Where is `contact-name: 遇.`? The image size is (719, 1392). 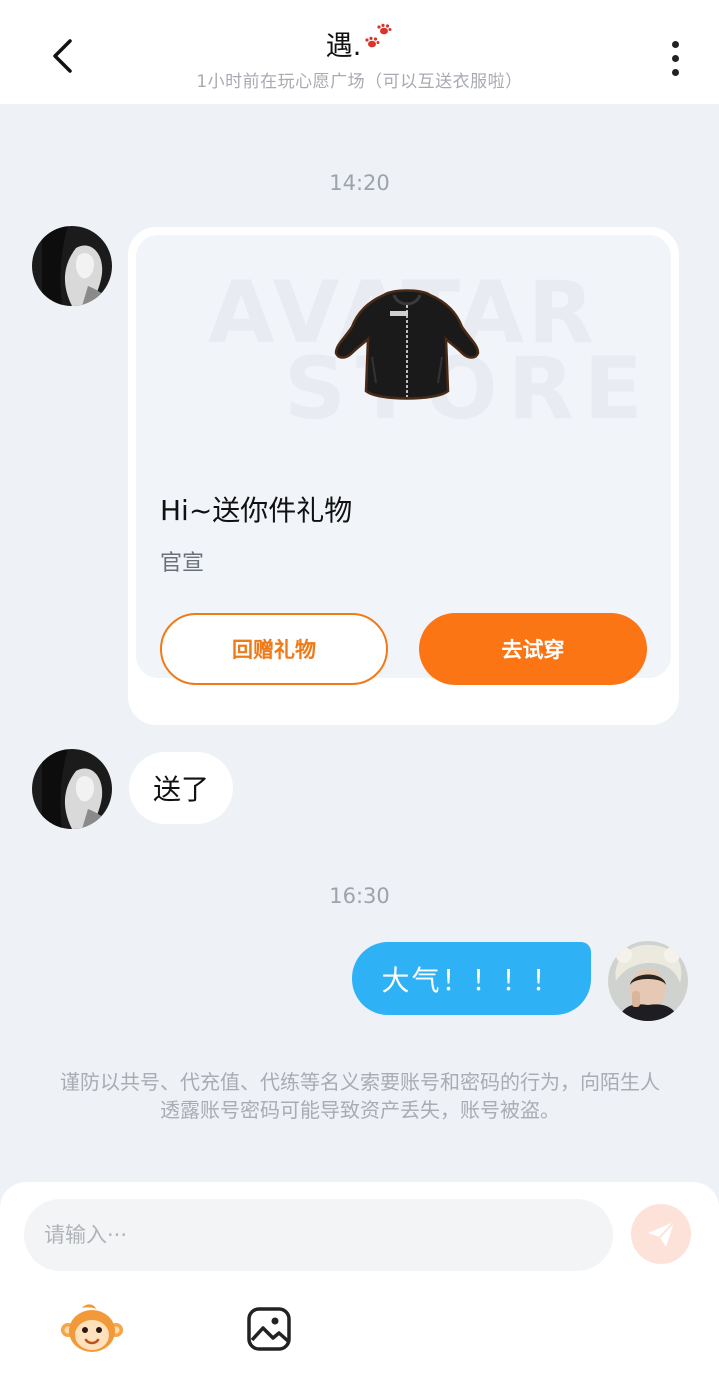 contact-name: 遇. is located at coordinates (343, 46).